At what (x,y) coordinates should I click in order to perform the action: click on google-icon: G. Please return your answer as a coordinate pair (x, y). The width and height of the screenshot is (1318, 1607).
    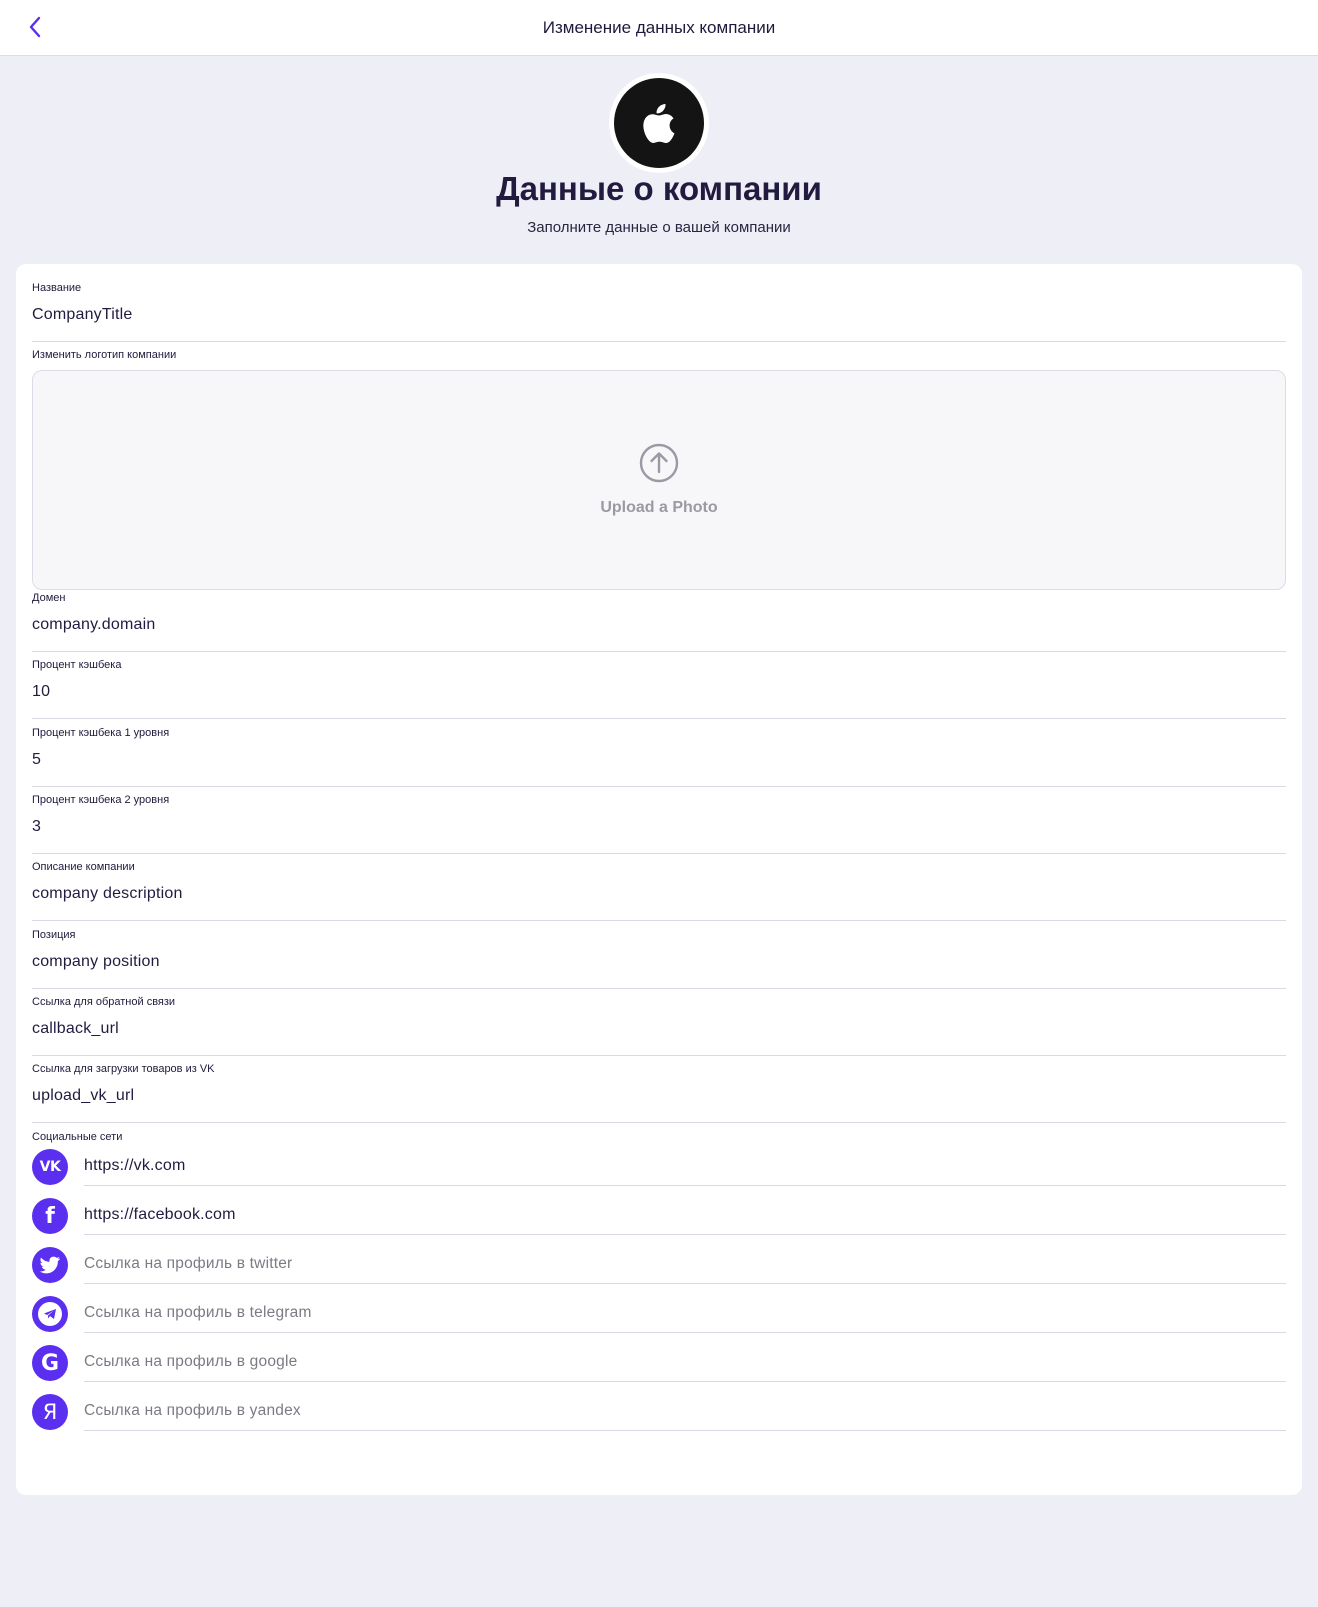
    Looking at the image, I should click on (50, 1363).